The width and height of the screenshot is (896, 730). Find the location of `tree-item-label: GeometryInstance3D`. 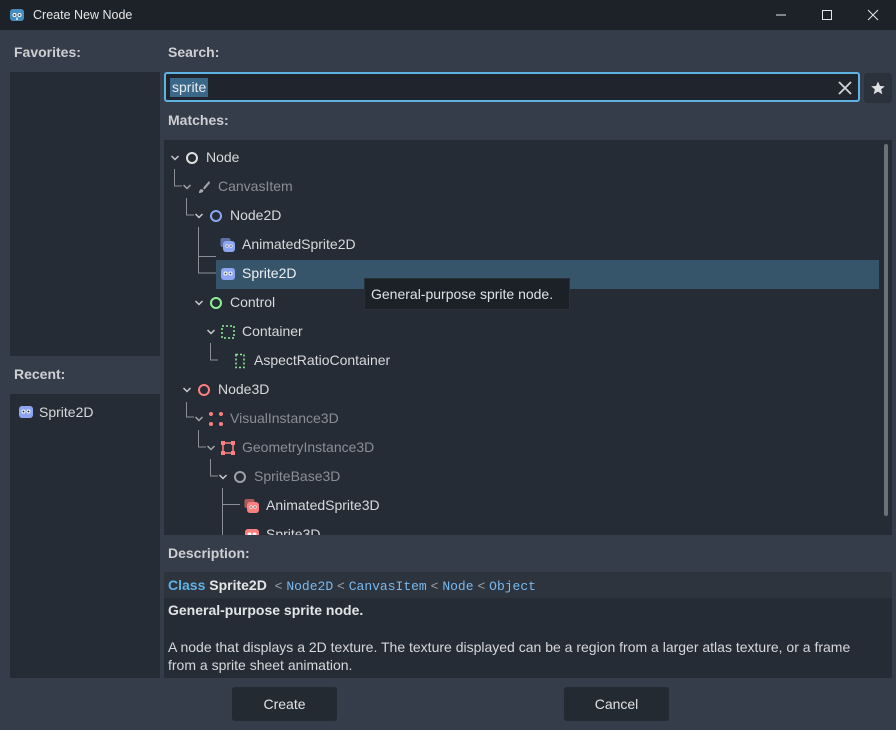

tree-item-label: GeometryInstance3D is located at coordinates (308, 447).